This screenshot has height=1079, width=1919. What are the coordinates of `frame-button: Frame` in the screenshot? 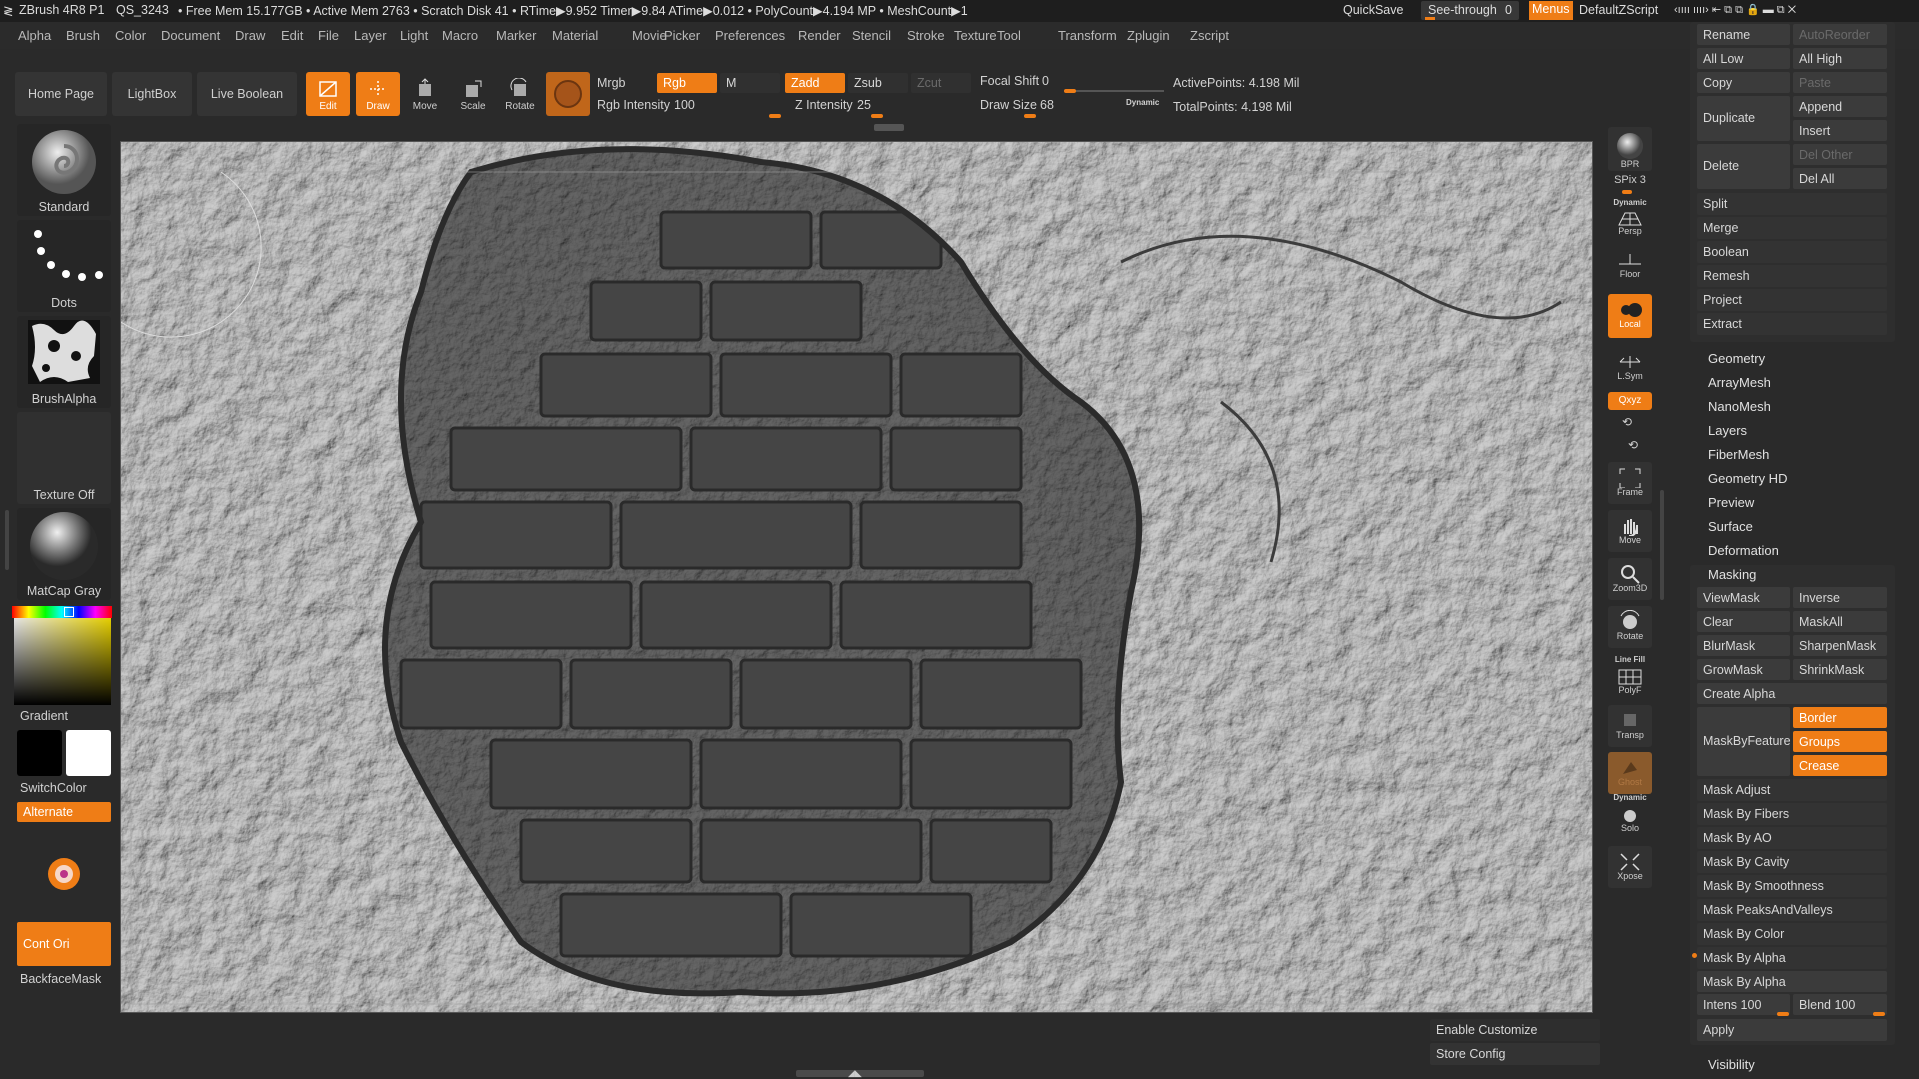 It's located at (1630, 483).